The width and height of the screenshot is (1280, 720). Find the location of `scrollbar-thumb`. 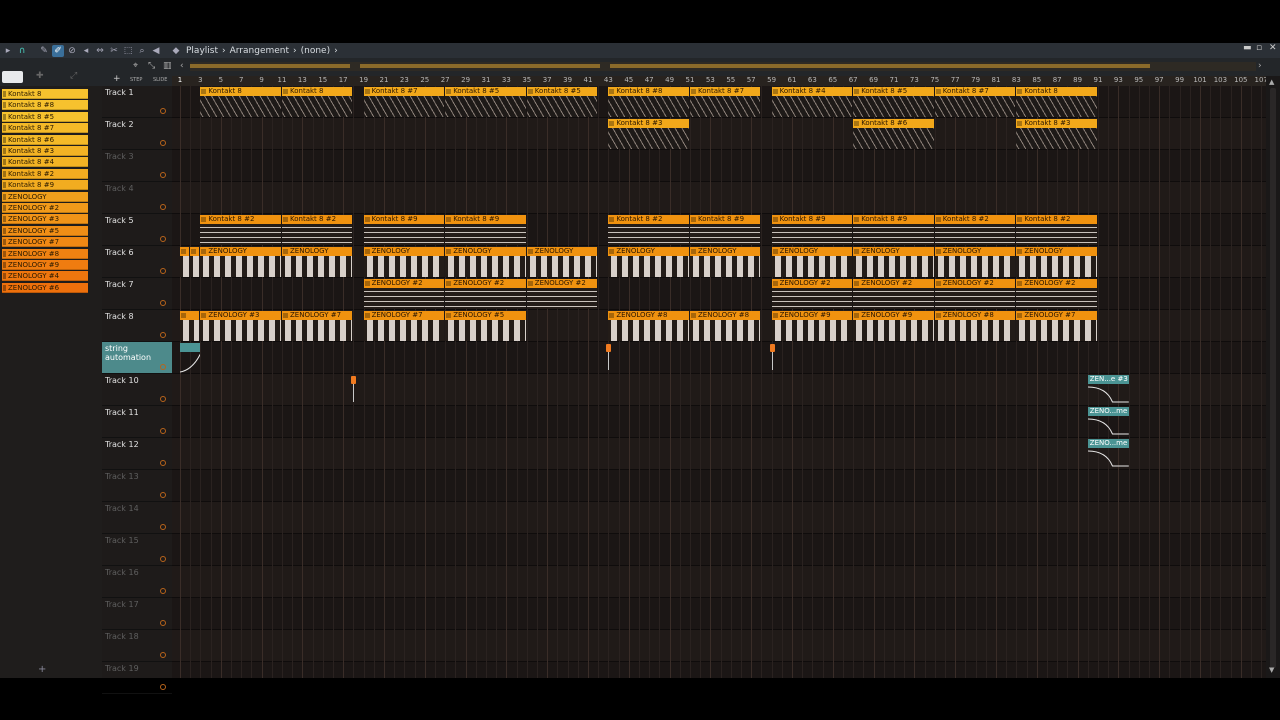

scrollbar-thumb is located at coordinates (1273, 378).